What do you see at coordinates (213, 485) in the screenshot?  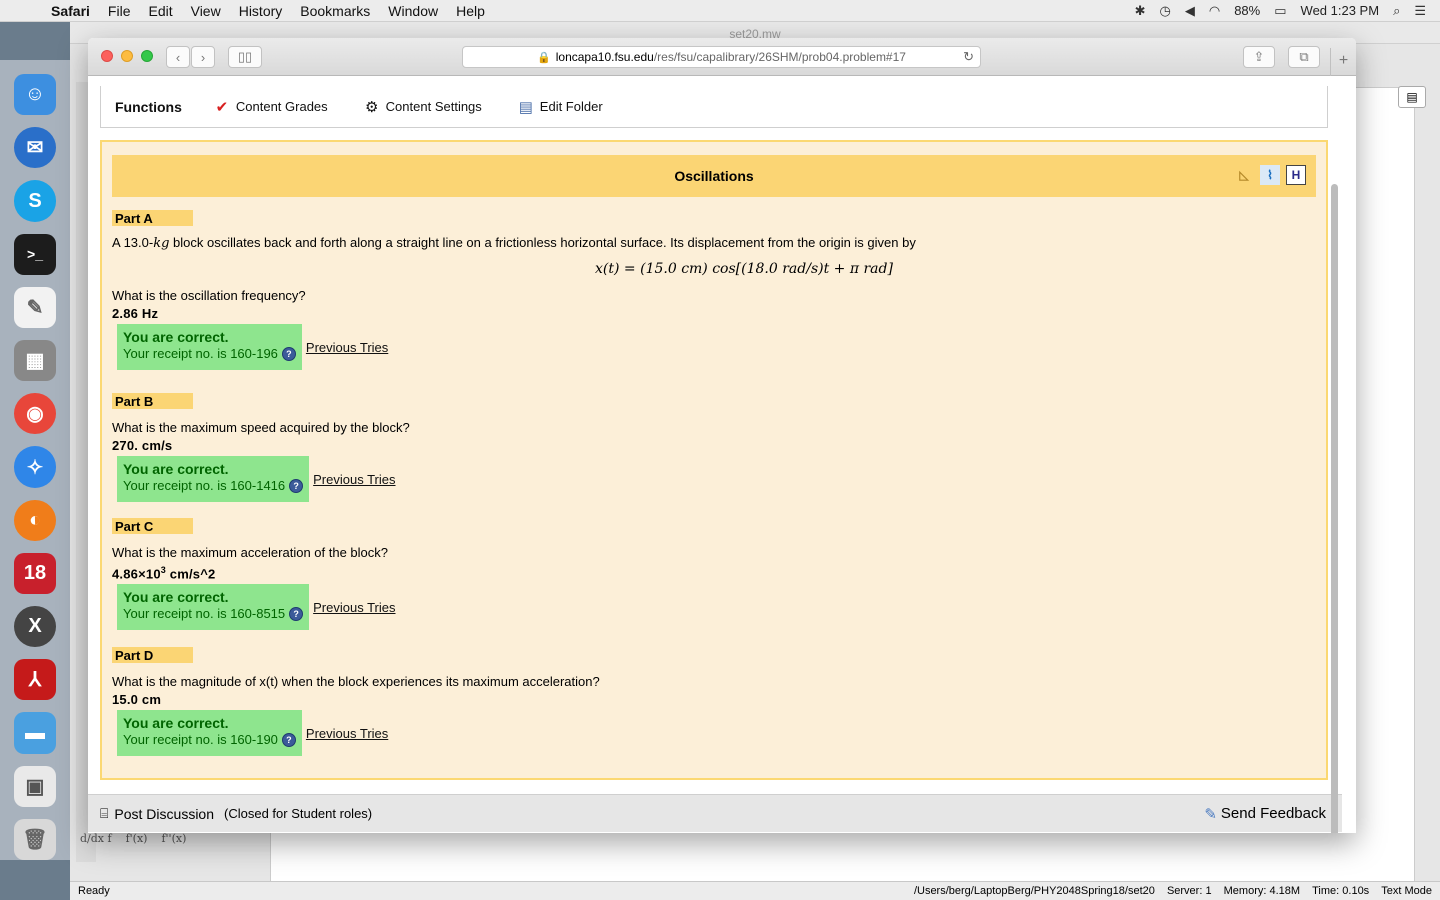 I see `receipt-line: Your receipt no. is 160-1416?` at bounding box center [213, 485].